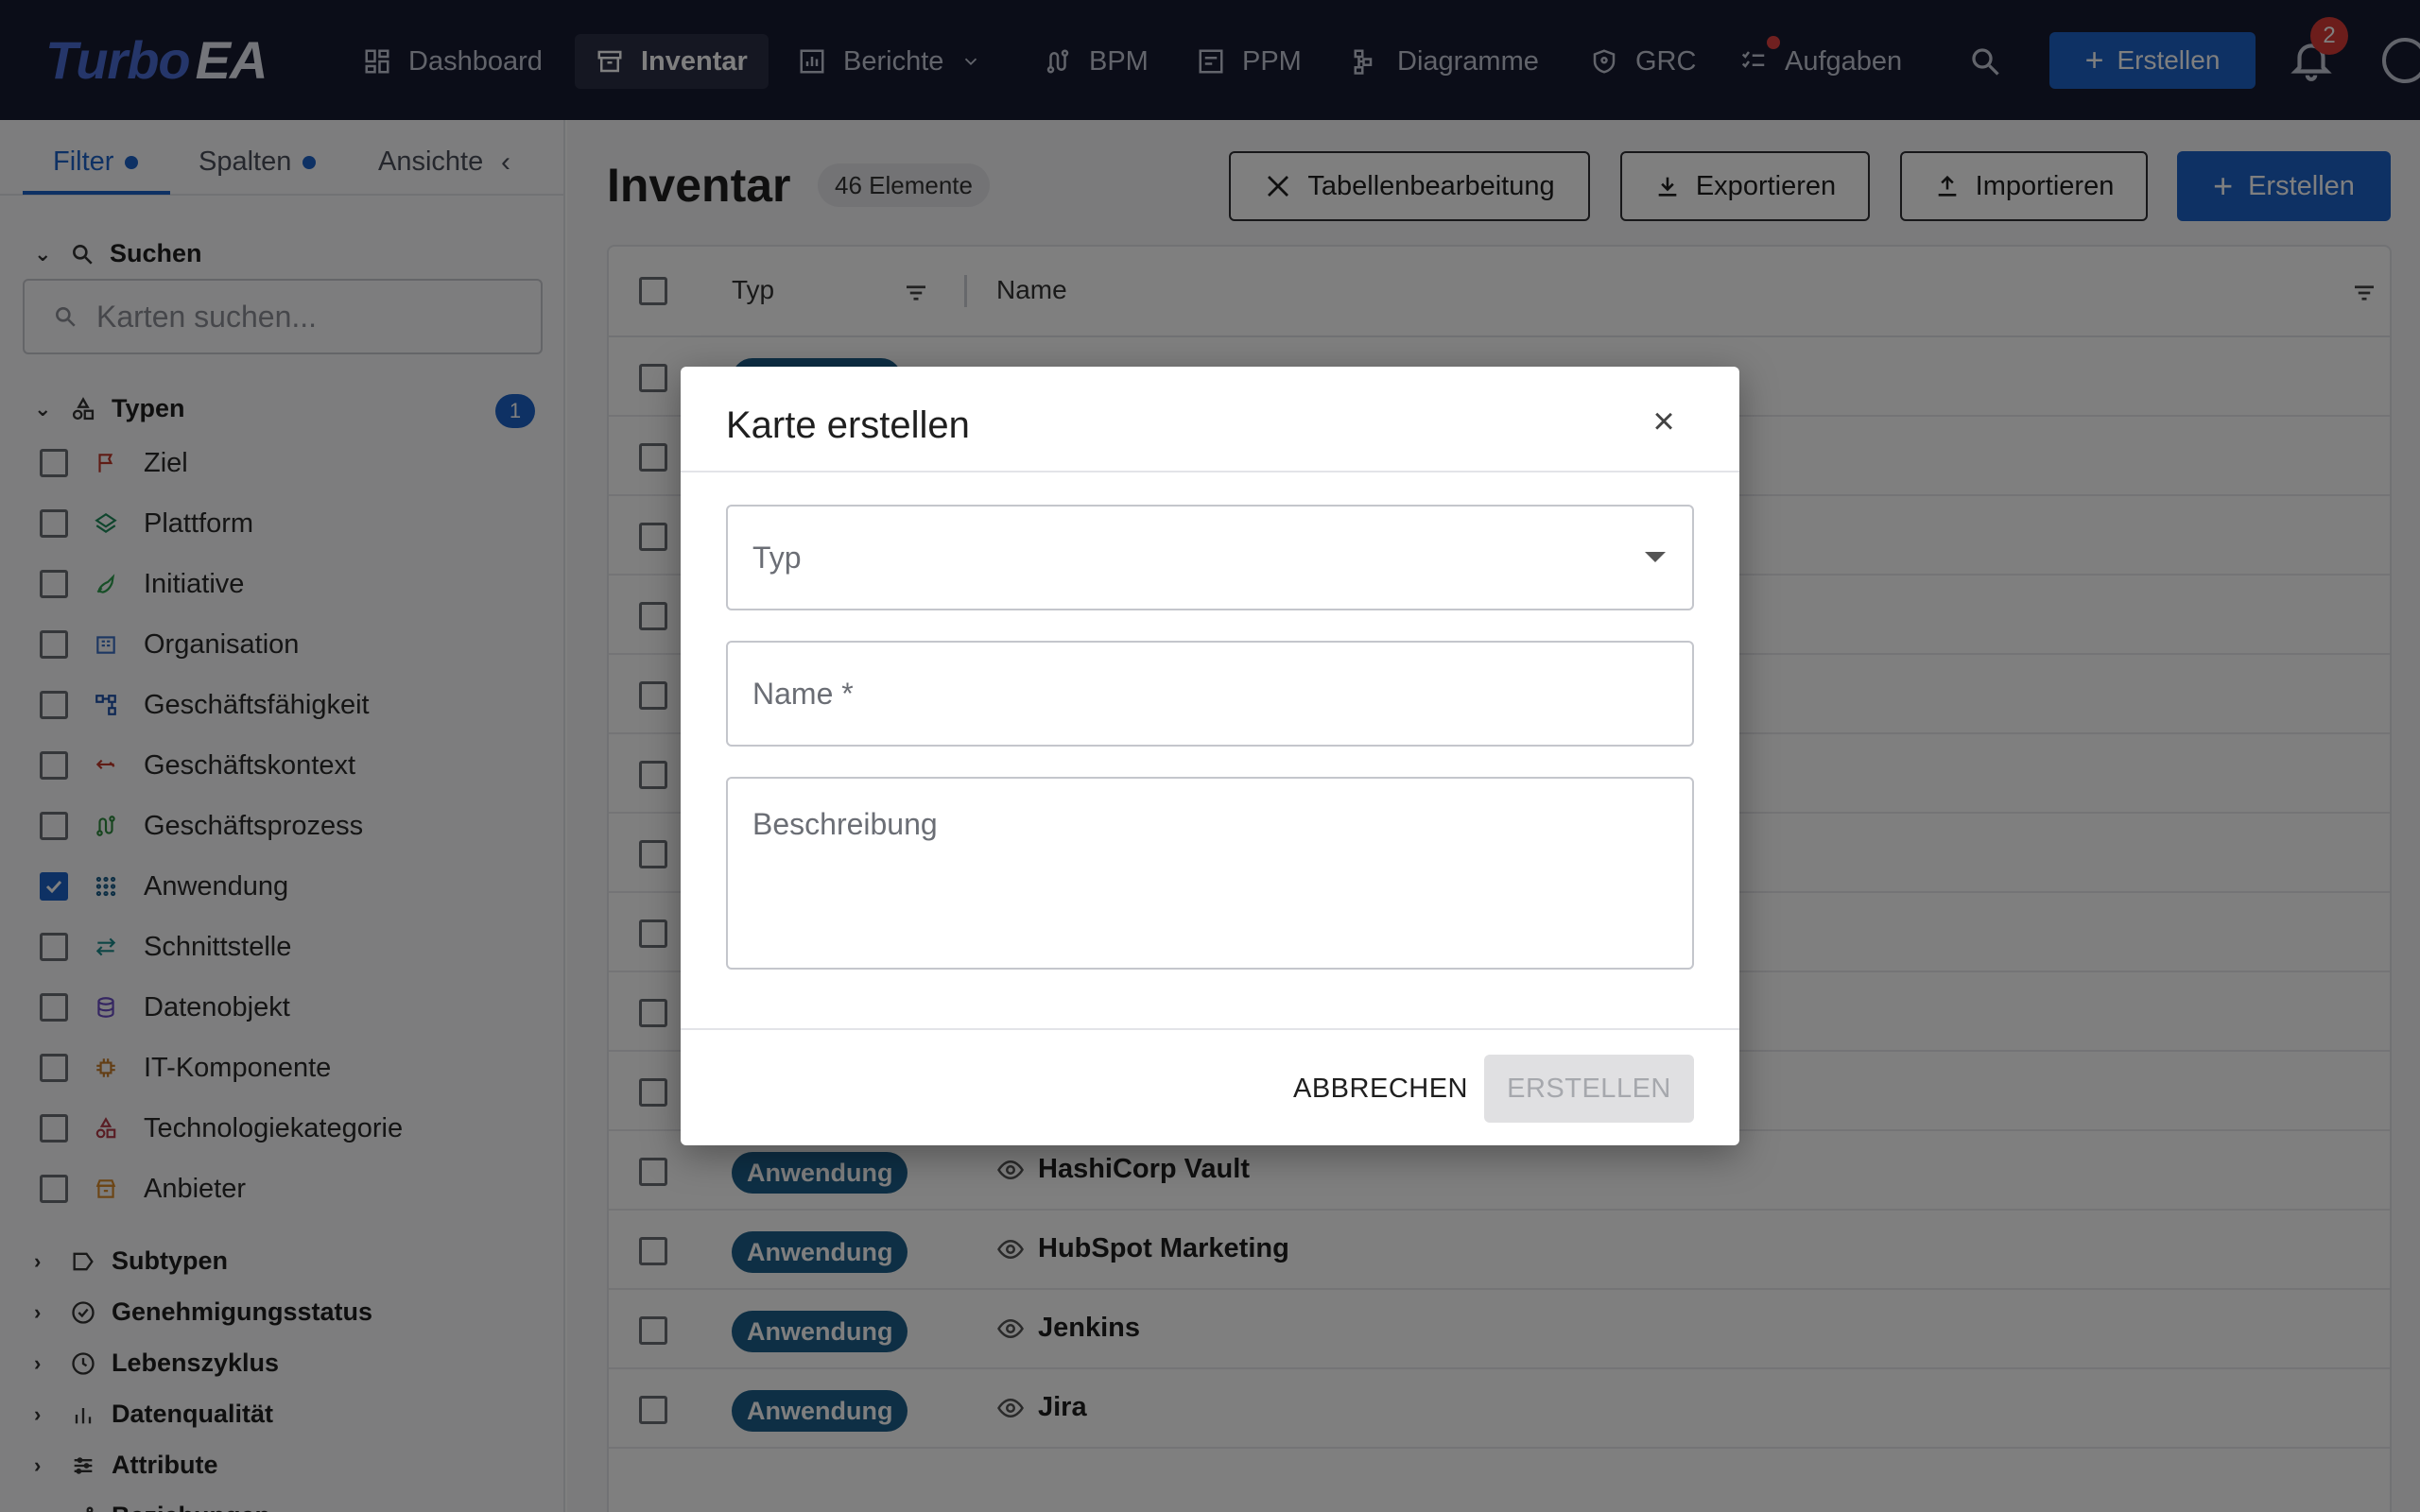  What do you see at coordinates (845, 824) in the screenshot?
I see `description-placeholder: Beschreibung` at bounding box center [845, 824].